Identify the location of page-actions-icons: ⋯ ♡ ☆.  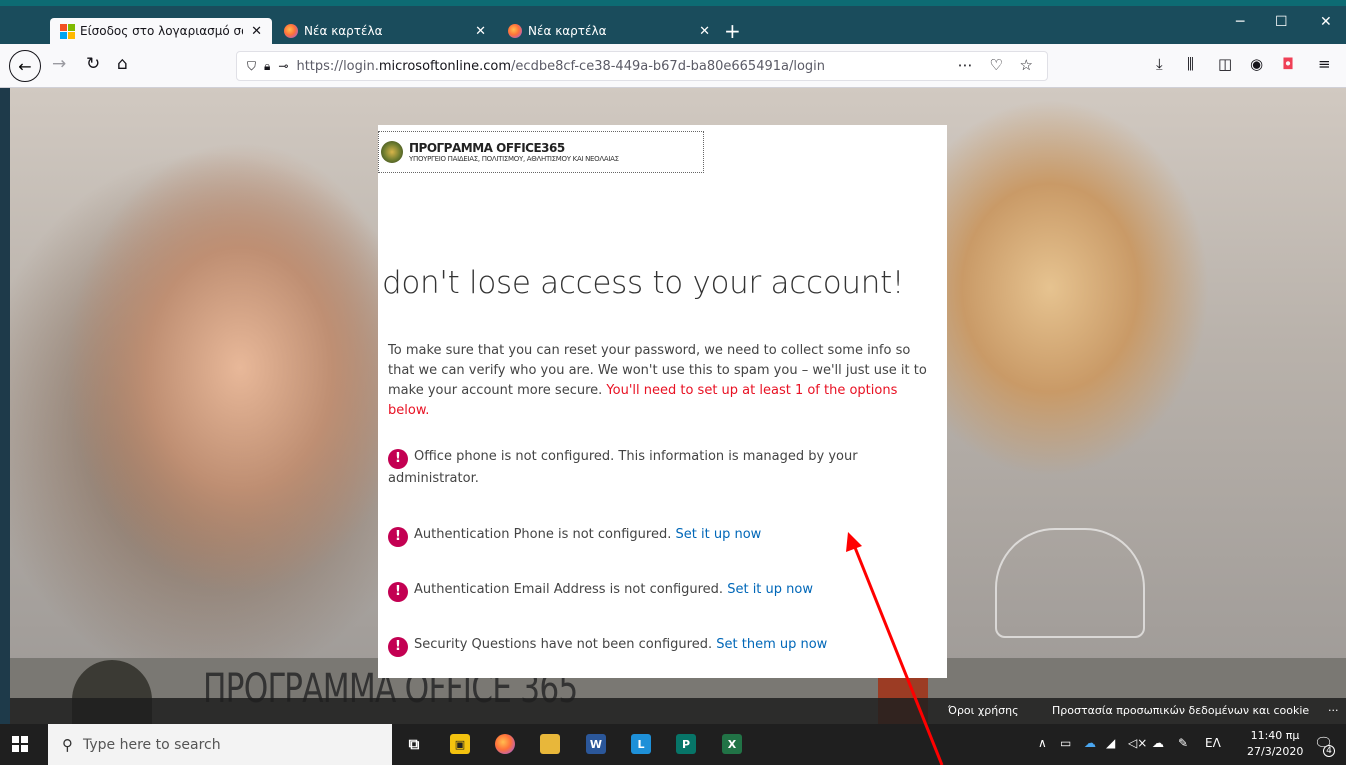
(998, 65).